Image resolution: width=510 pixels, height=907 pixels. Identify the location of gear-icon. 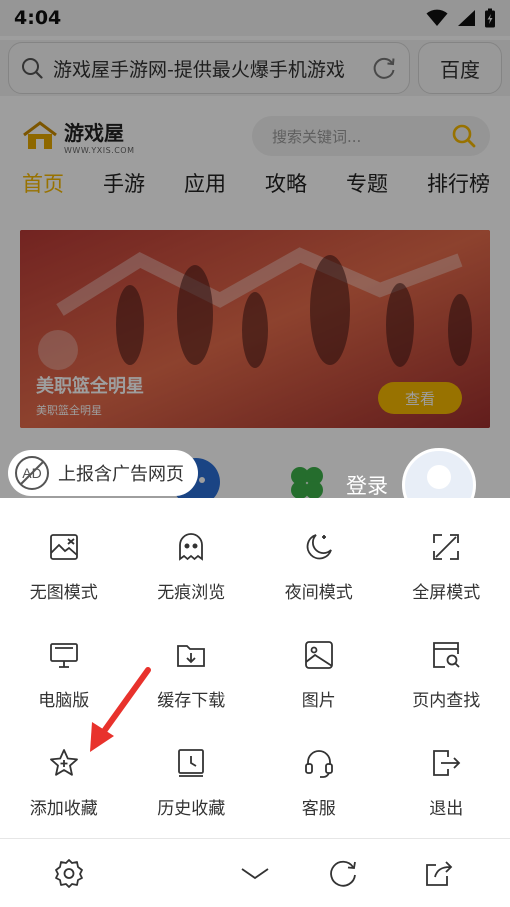
(69, 873).